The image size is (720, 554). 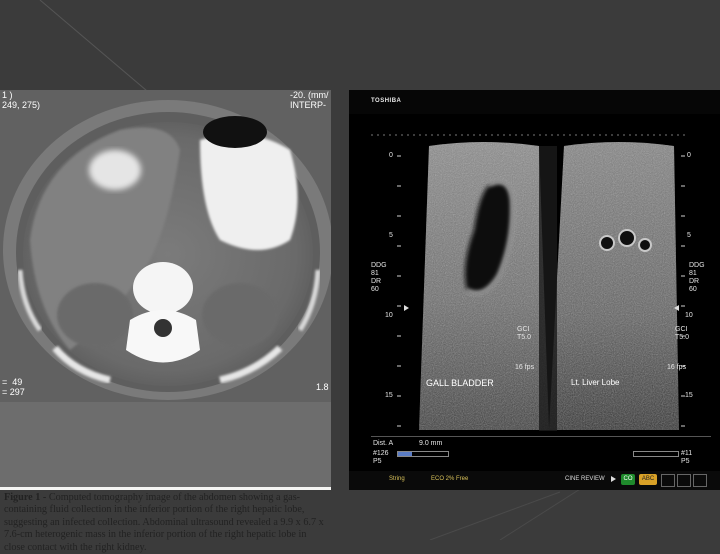 What do you see at coordinates (391, 235) in the screenshot?
I see `depth-marker-5: 5` at bounding box center [391, 235].